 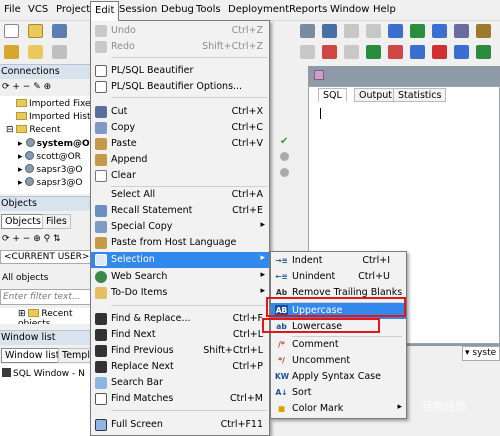 What do you see at coordinates (180, 176) in the screenshot?
I see `menu-item-clear: Clear` at bounding box center [180, 176].